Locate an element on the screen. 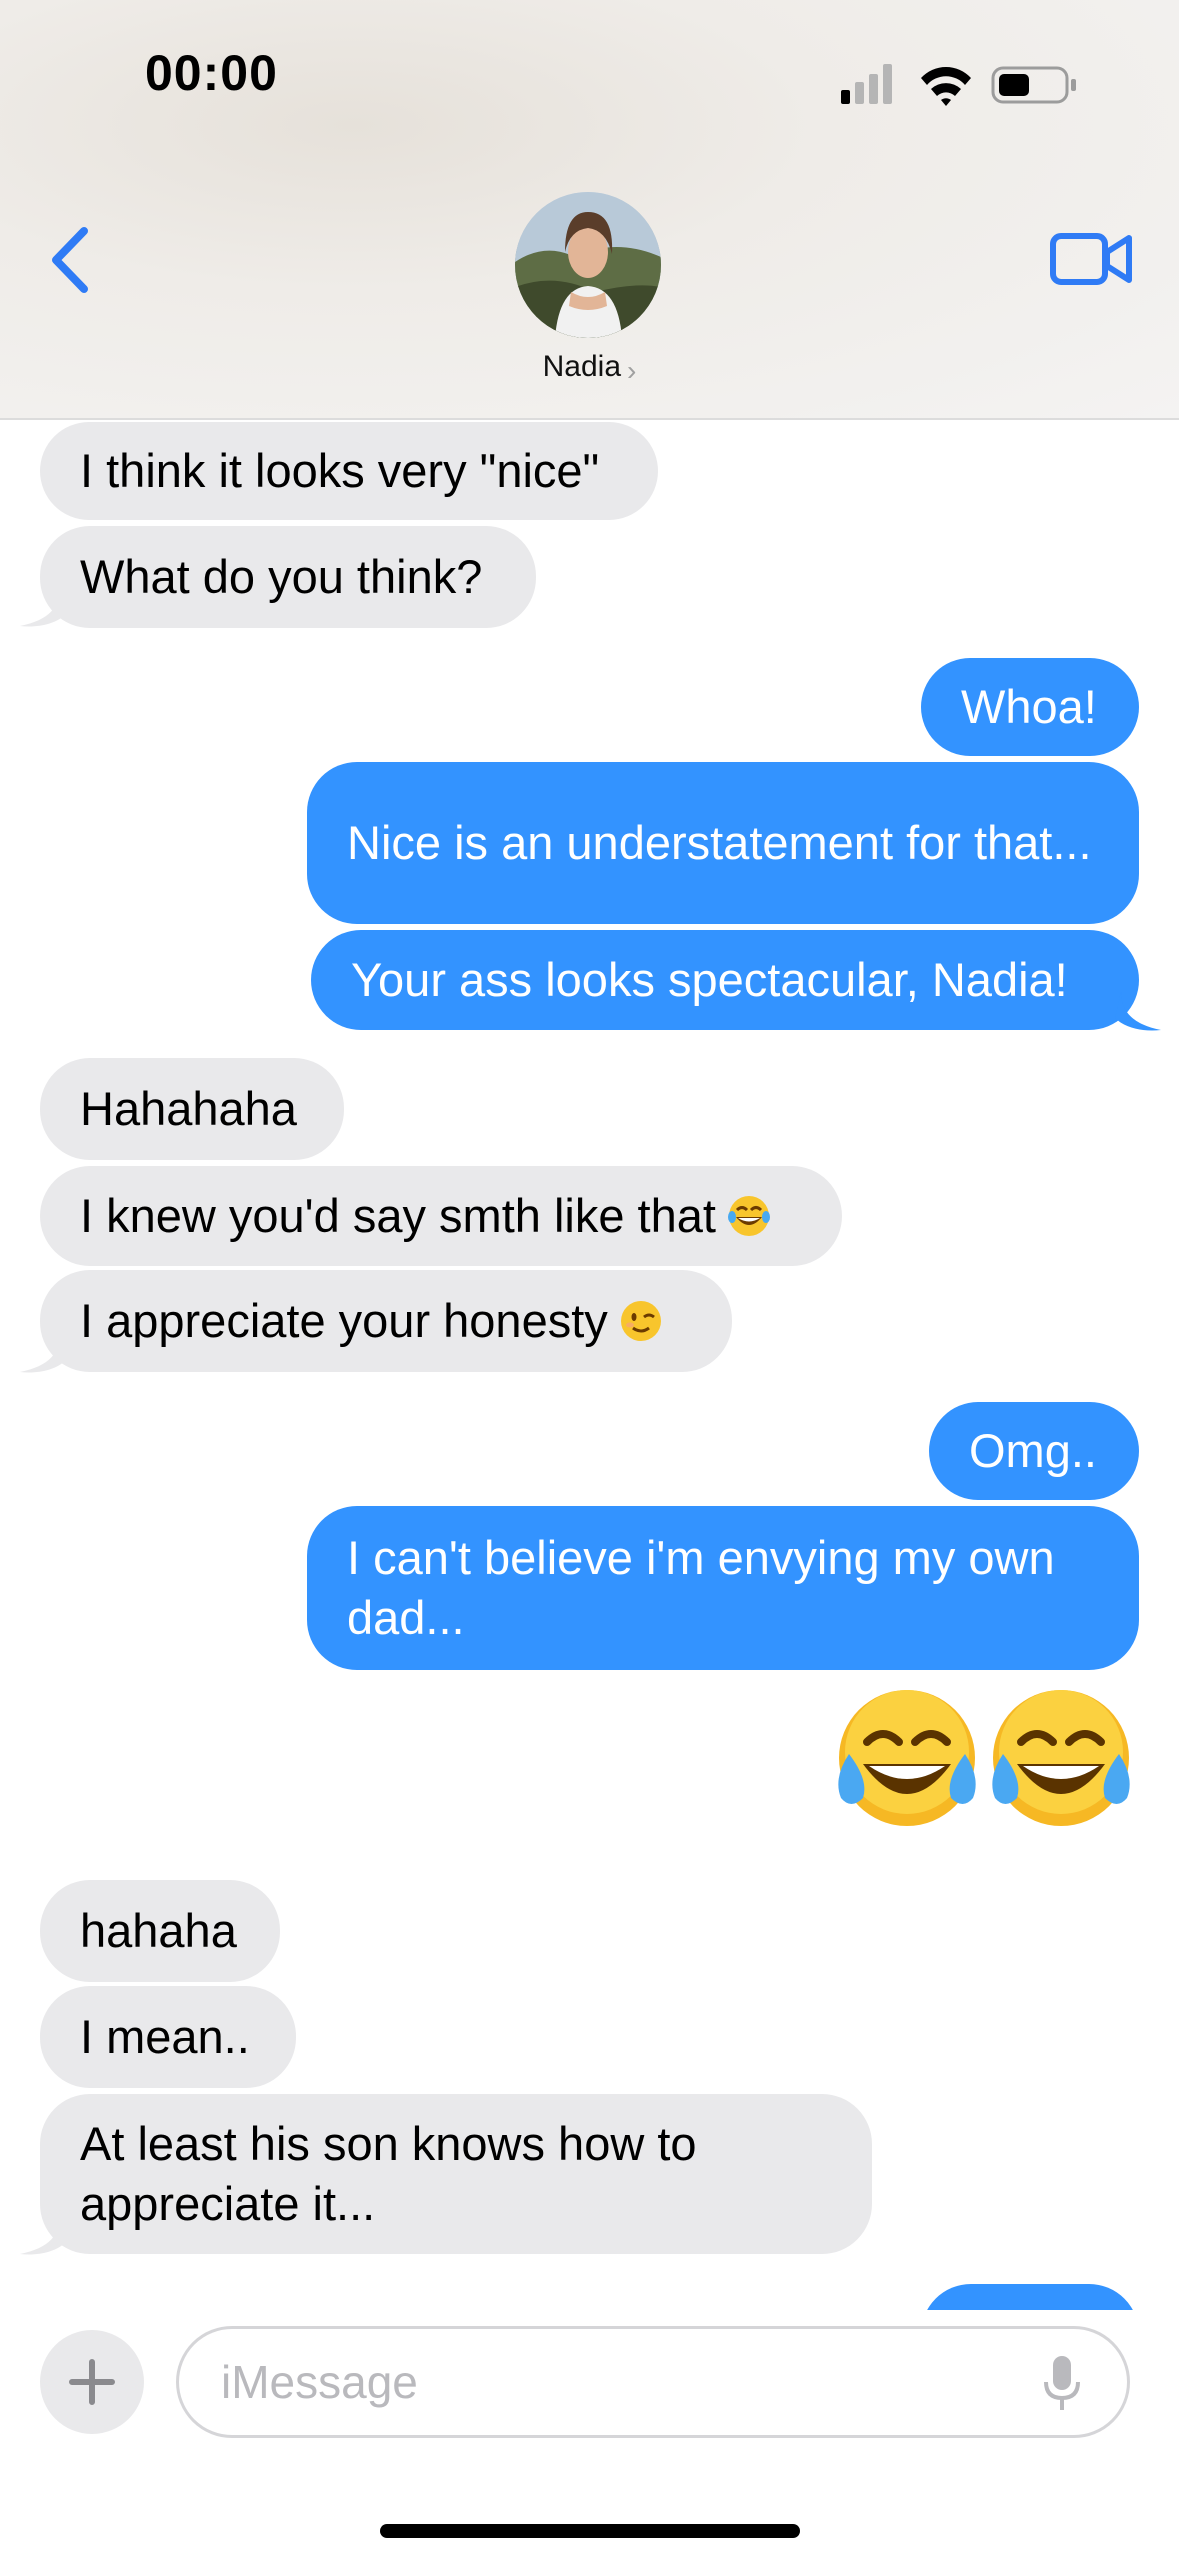  sent-message: Whoa! is located at coordinates (1030, 707).